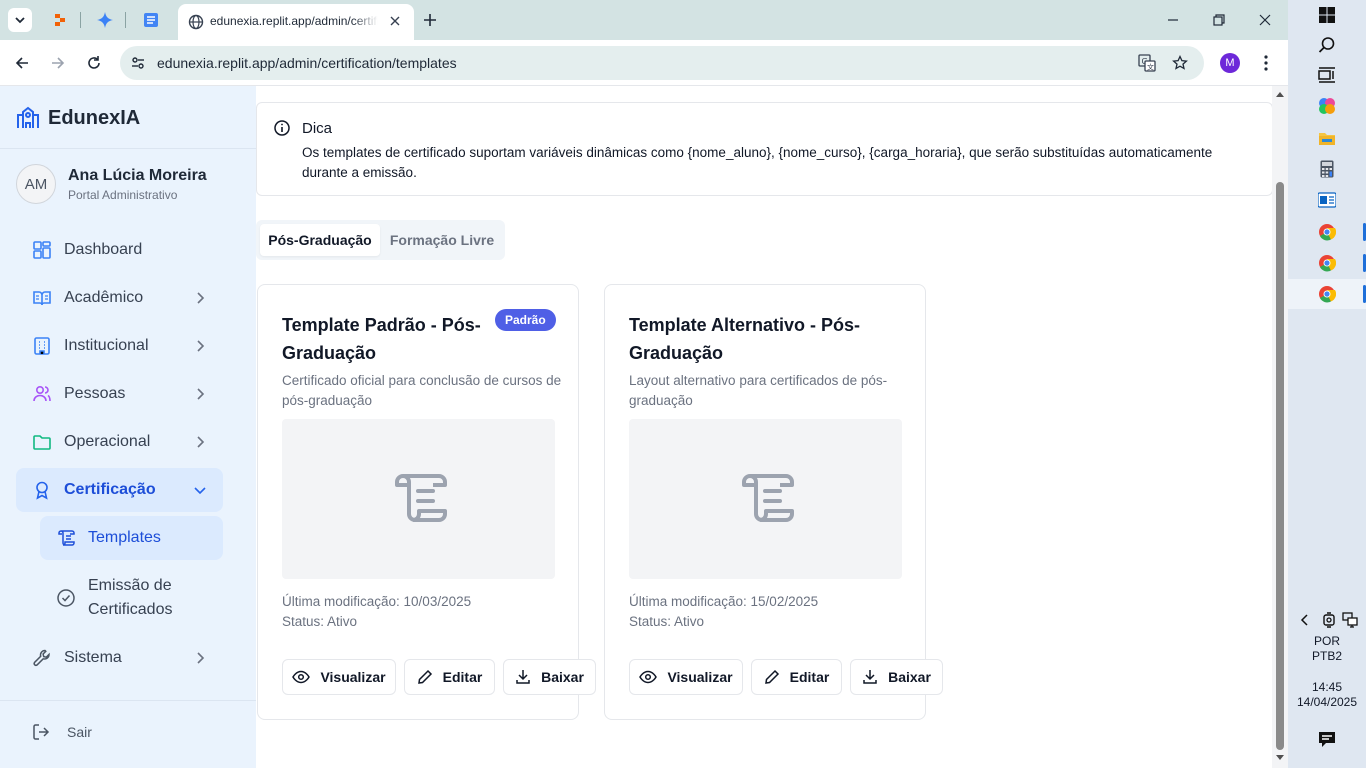  I want to click on brand: EdunexIA, so click(78, 118).